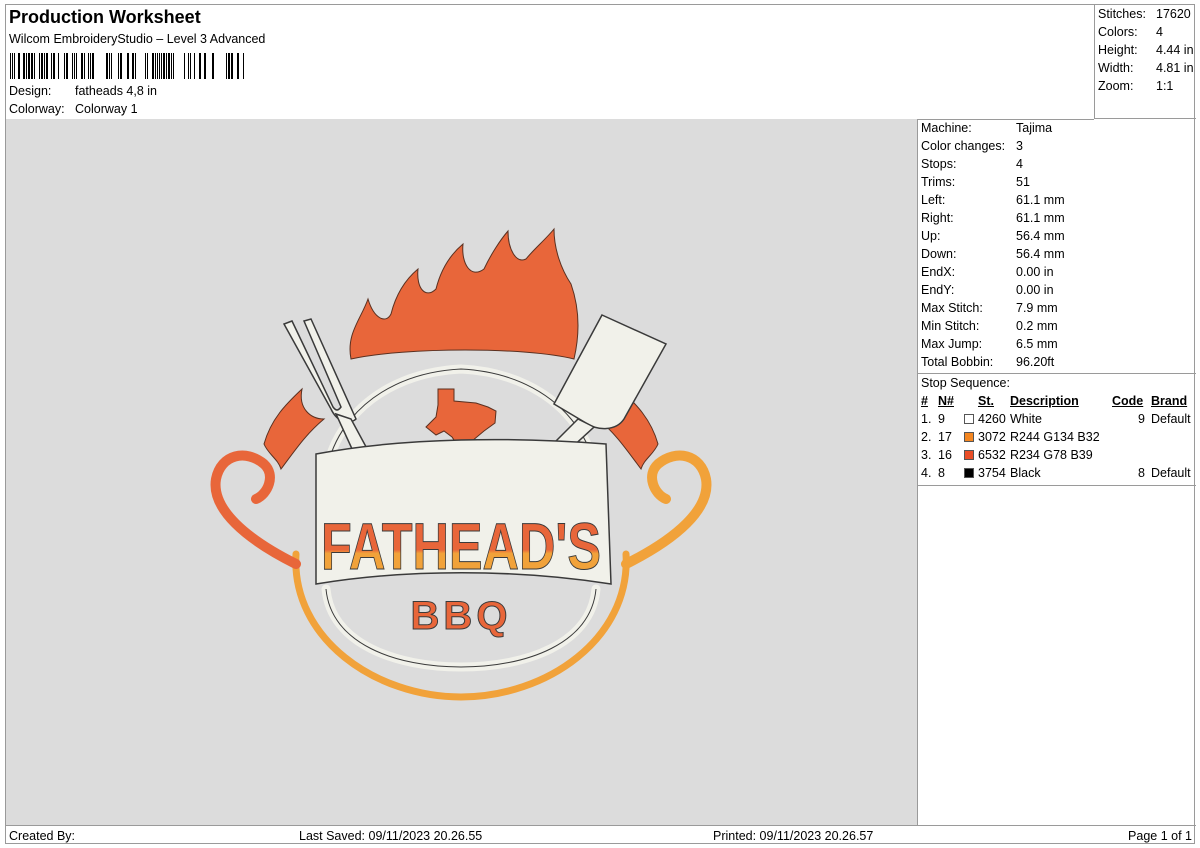 Image resolution: width=1200 pixels, height=848 pixels. I want to click on design-value: fatheads 4,8 in, so click(116, 91).